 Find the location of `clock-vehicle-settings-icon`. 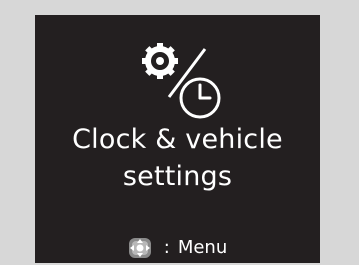

clock-vehicle-settings-icon is located at coordinates (181, 81).